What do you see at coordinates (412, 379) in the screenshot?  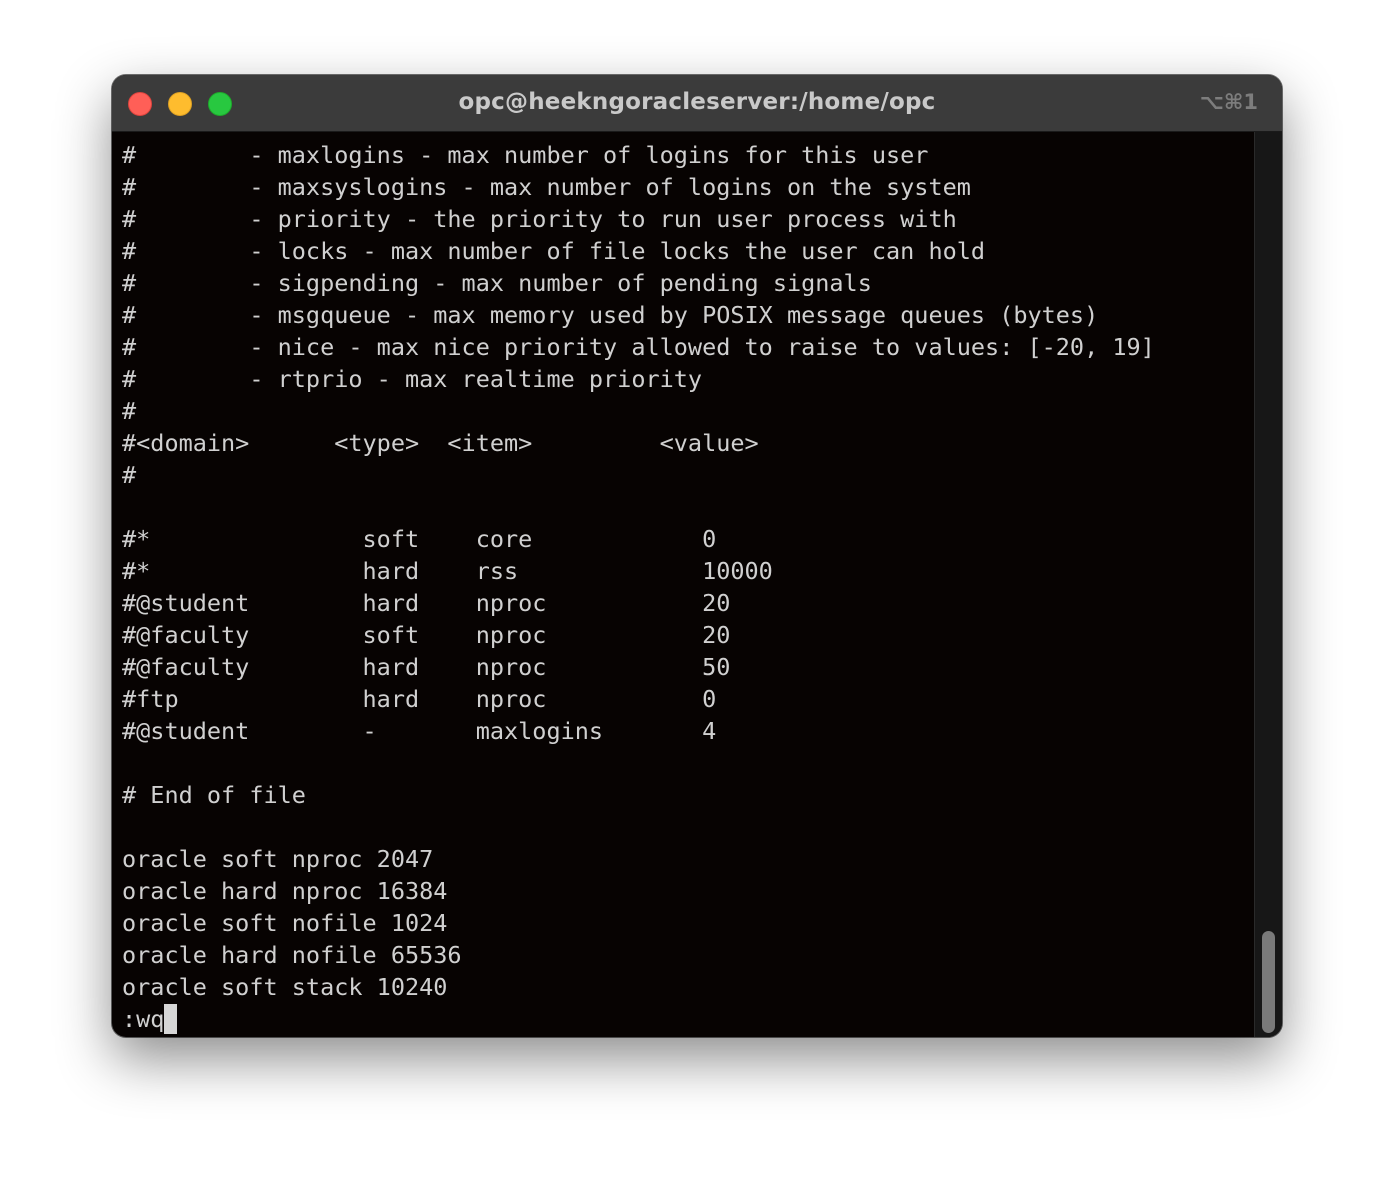 I see `terminal-line: # - rtprio - max realtime priority` at bounding box center [412, 379].